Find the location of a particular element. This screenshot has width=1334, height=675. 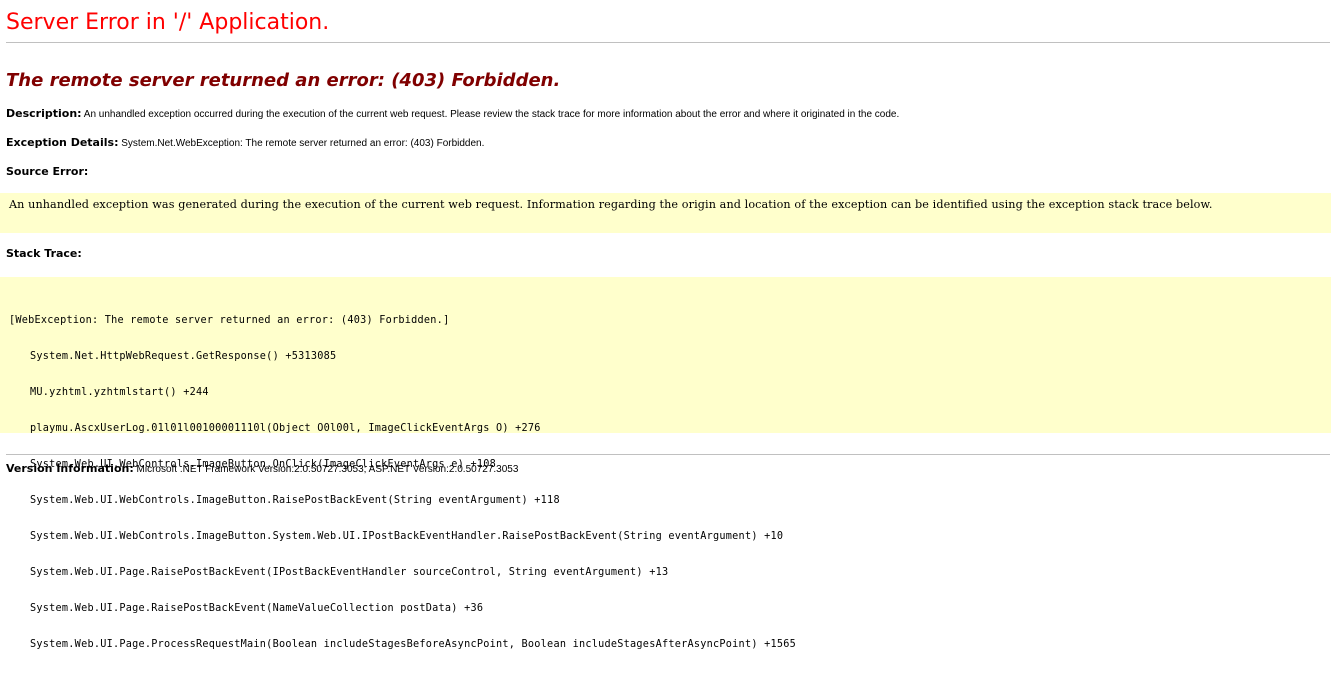

source-error-label: Source Error: is located at coordinates (47, 171).